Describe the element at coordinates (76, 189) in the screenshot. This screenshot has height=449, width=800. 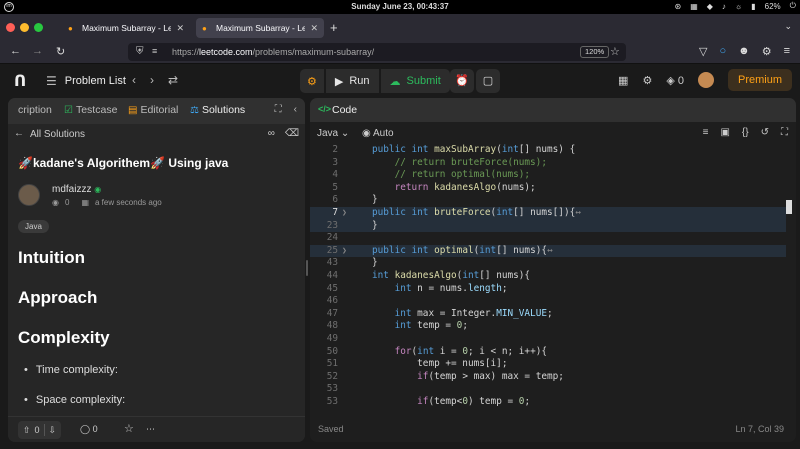
I see `author-name: mdfaizzz ◉` at that location.